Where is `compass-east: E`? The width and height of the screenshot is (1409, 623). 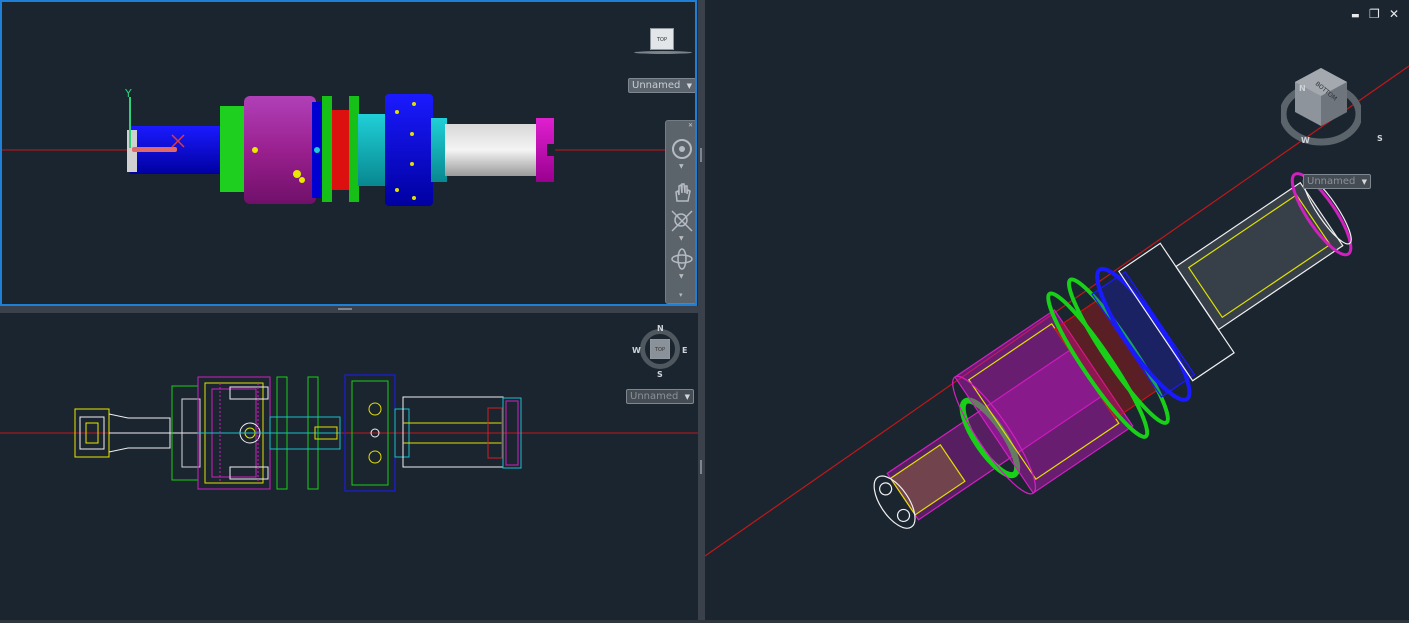 compass-east: E is located at coordinates (684, 350).